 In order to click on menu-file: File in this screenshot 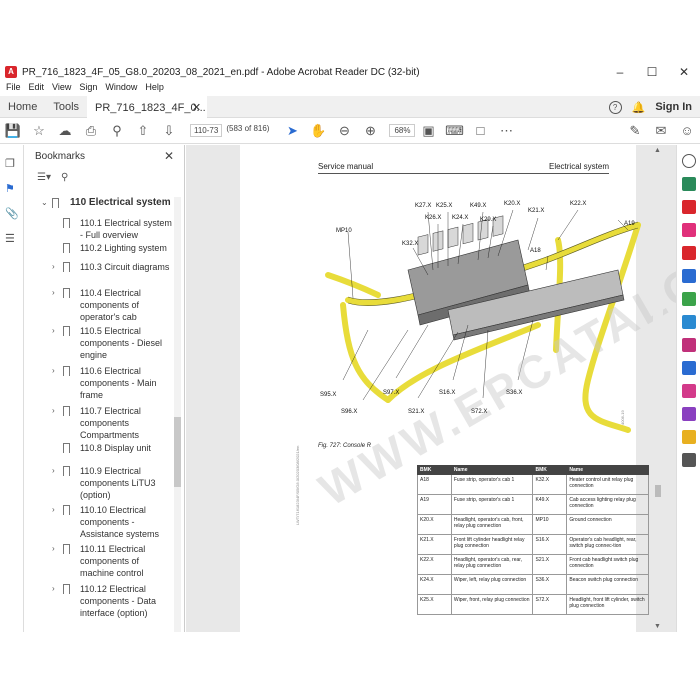, I will do `click(13, 89)`.